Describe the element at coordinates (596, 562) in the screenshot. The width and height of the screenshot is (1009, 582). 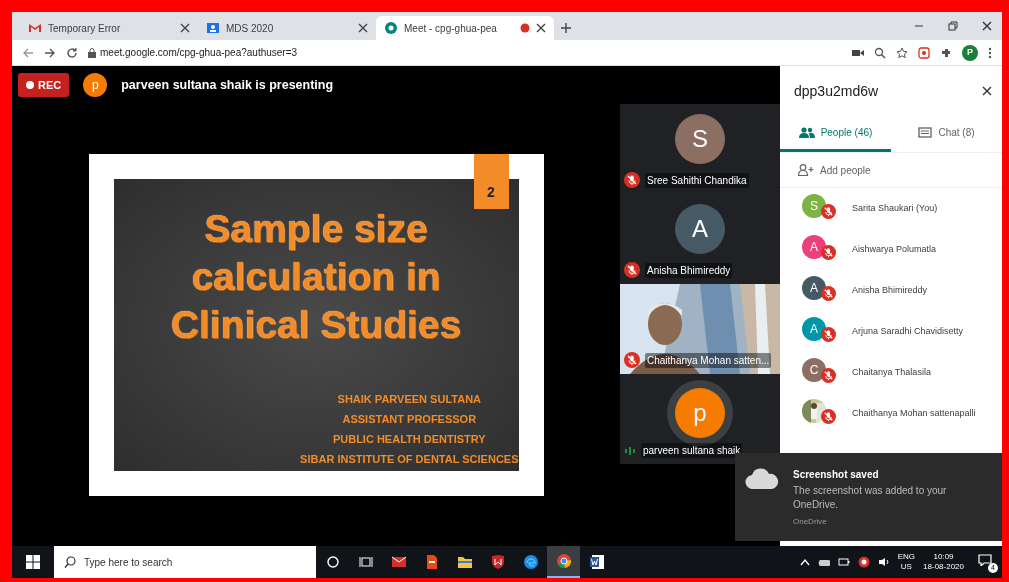
I see `word-icon` at that location.